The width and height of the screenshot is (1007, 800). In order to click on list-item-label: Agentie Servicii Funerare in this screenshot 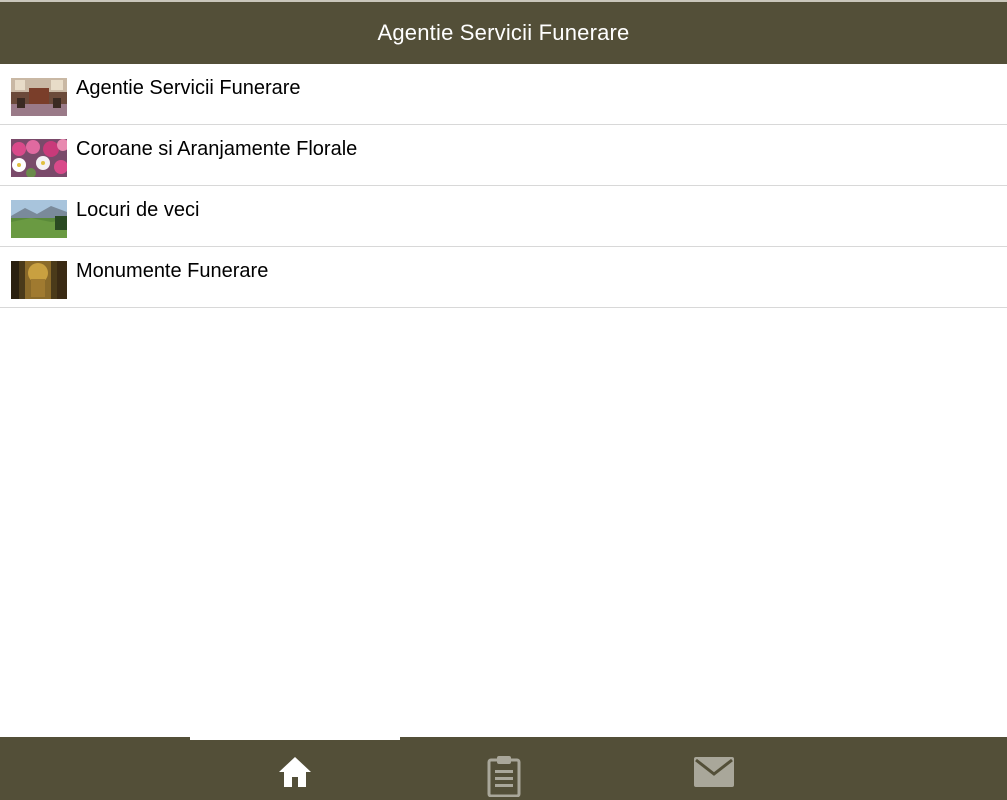, I will do `click(188, 88)`.